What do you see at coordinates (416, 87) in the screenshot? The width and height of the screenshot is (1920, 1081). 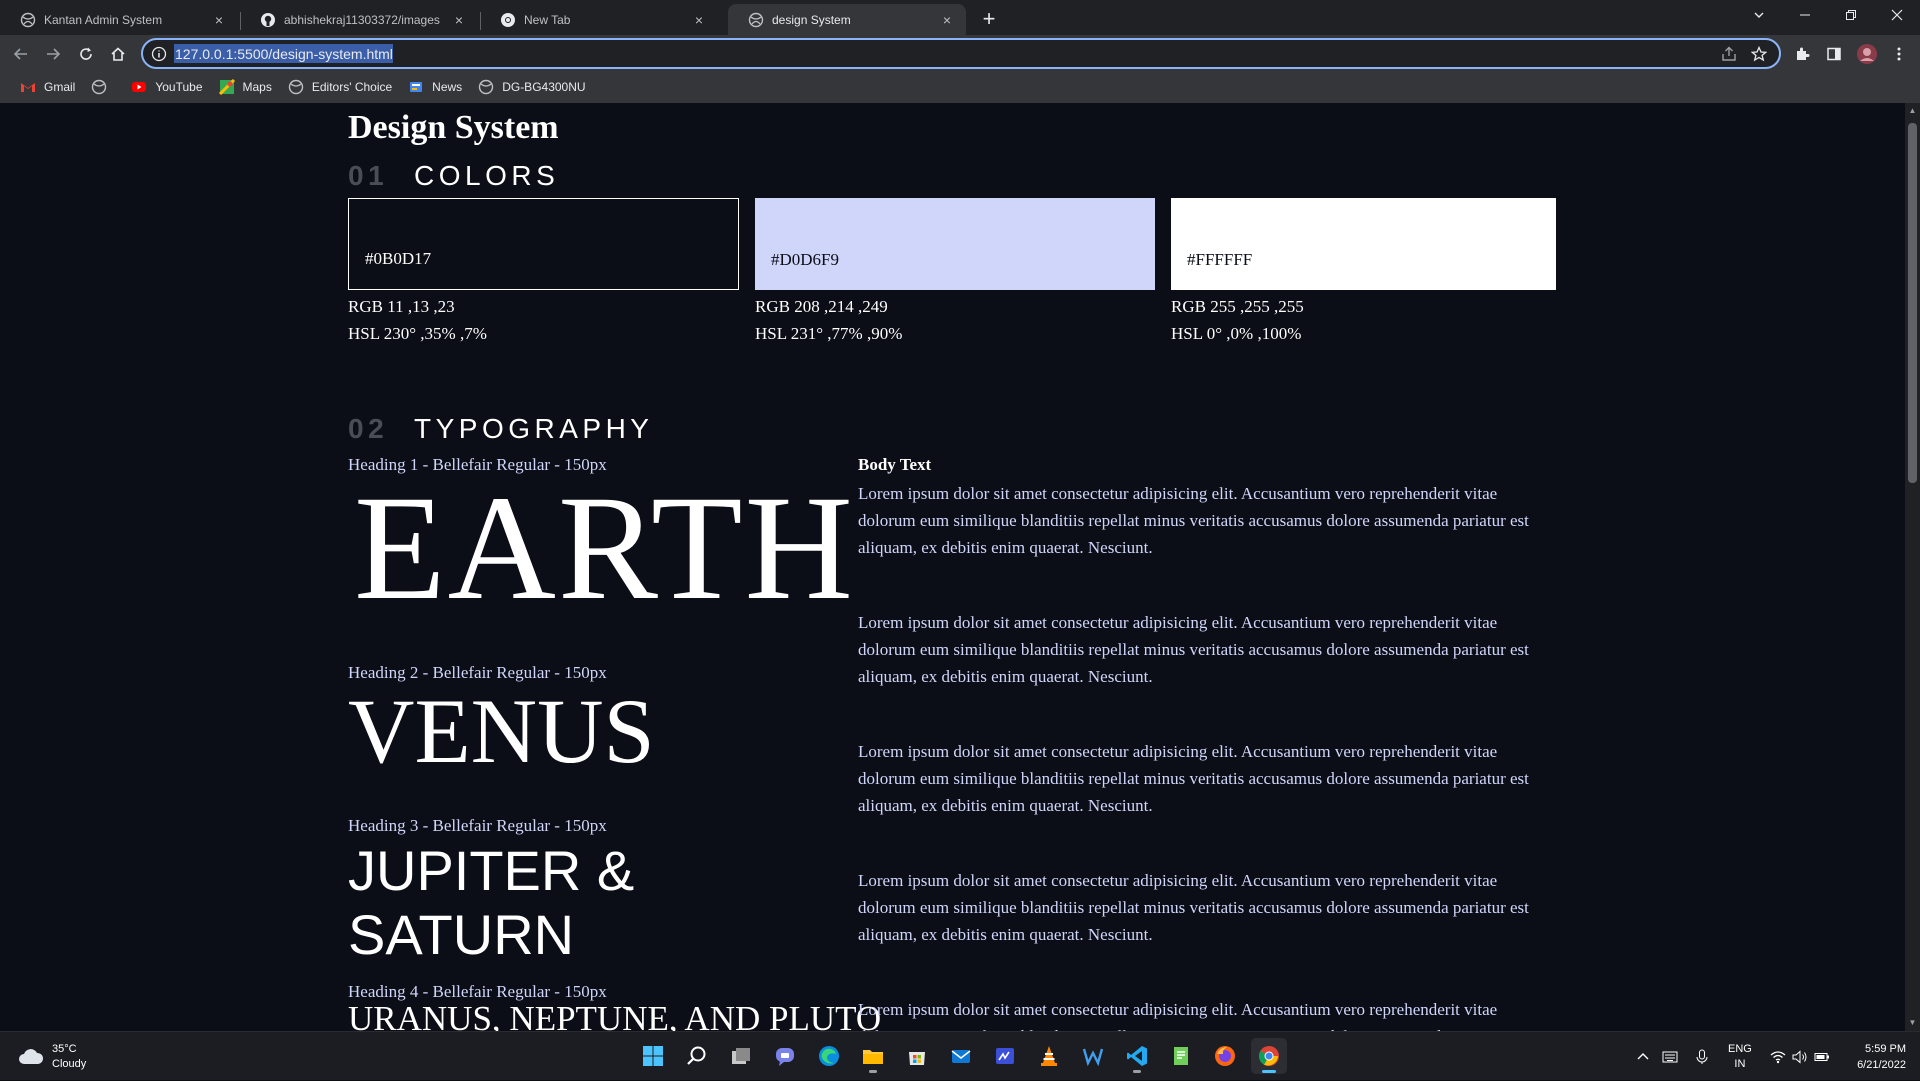 I see `news-icon` at bounding box center [416, 87].